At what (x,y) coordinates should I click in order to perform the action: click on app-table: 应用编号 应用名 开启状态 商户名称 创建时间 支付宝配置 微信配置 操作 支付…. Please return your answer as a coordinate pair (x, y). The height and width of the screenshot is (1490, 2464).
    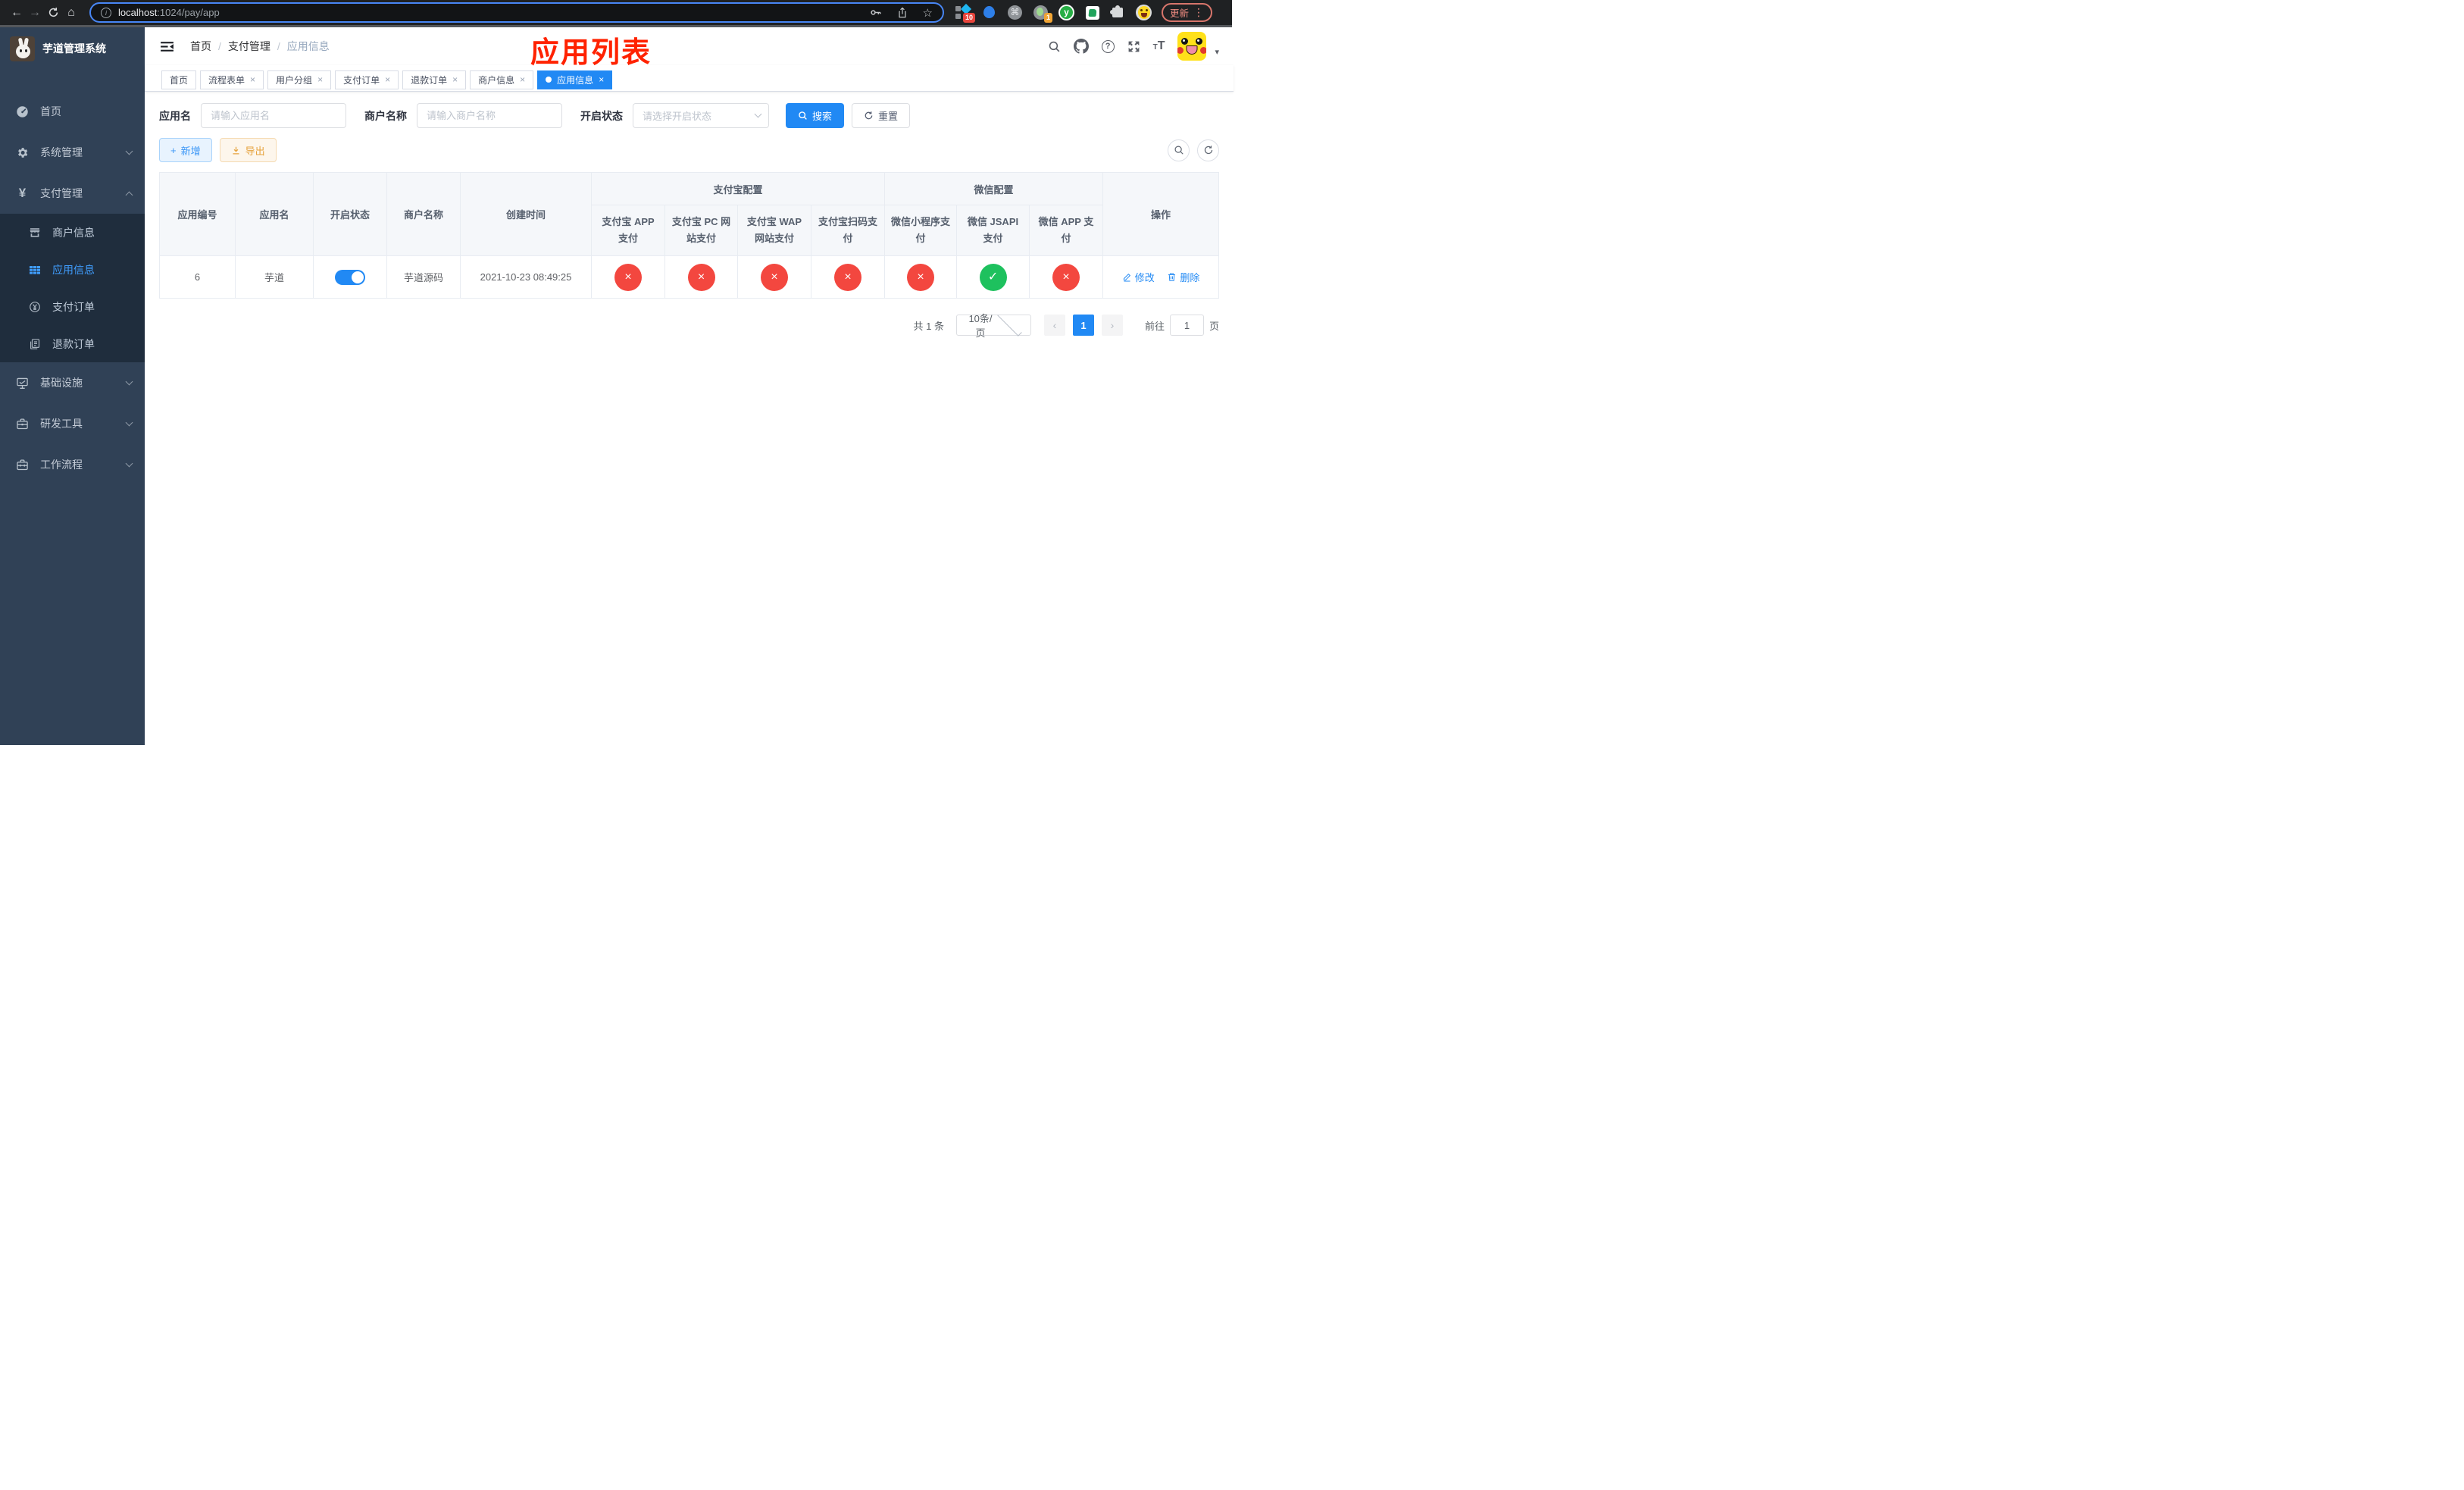
    Looking at the image, I should click on (689, 235).